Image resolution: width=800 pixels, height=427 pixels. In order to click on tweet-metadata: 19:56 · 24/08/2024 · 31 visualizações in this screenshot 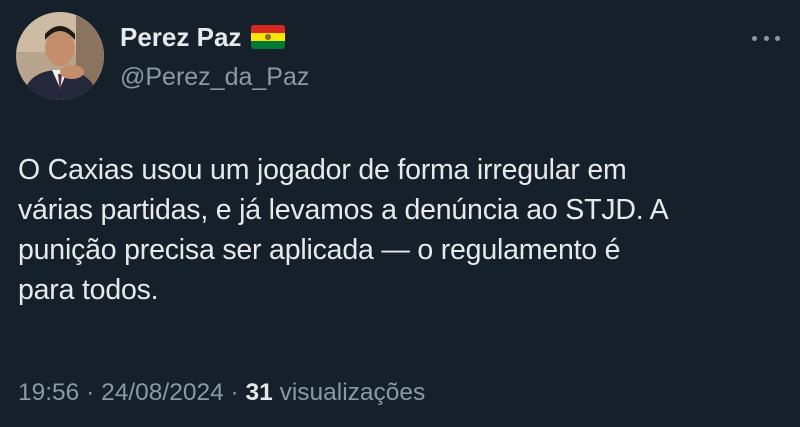, I will do `click(221, 393)`.